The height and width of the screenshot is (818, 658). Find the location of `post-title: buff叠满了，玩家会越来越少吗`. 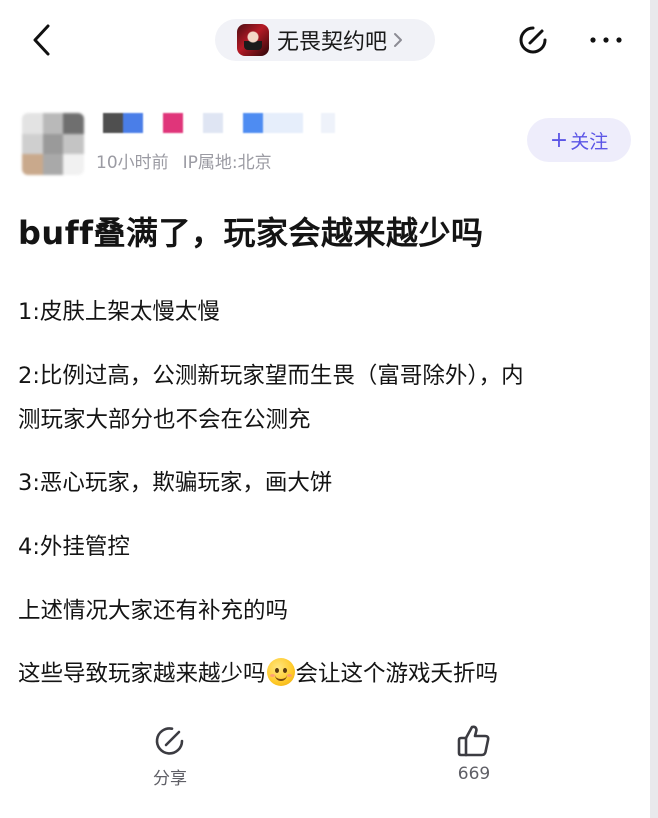

post-title: buff叠满了，玩家会越来越少吗 is located at coordinates (251, 233).